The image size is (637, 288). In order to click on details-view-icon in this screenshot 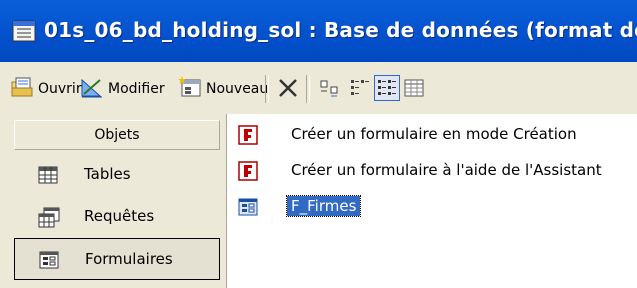, I will do `click(414, 91)`.